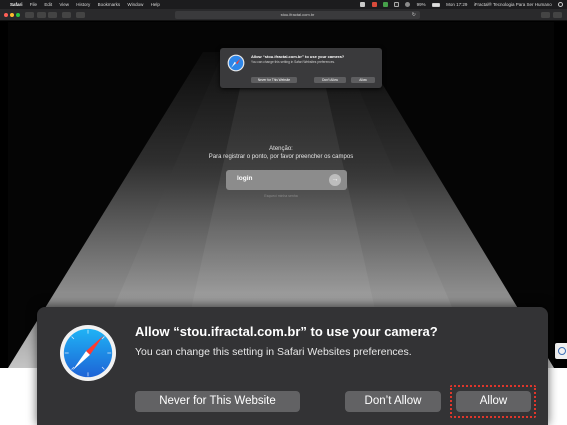  I want to click on arrow-right-icon: →, so click(335, 180).